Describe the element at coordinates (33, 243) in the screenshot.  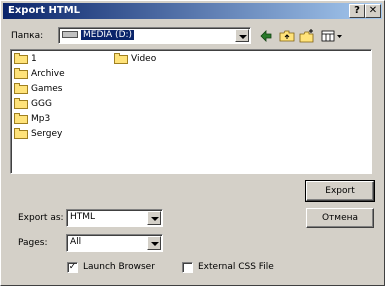
I see `pages-label: Pages:` at that location.